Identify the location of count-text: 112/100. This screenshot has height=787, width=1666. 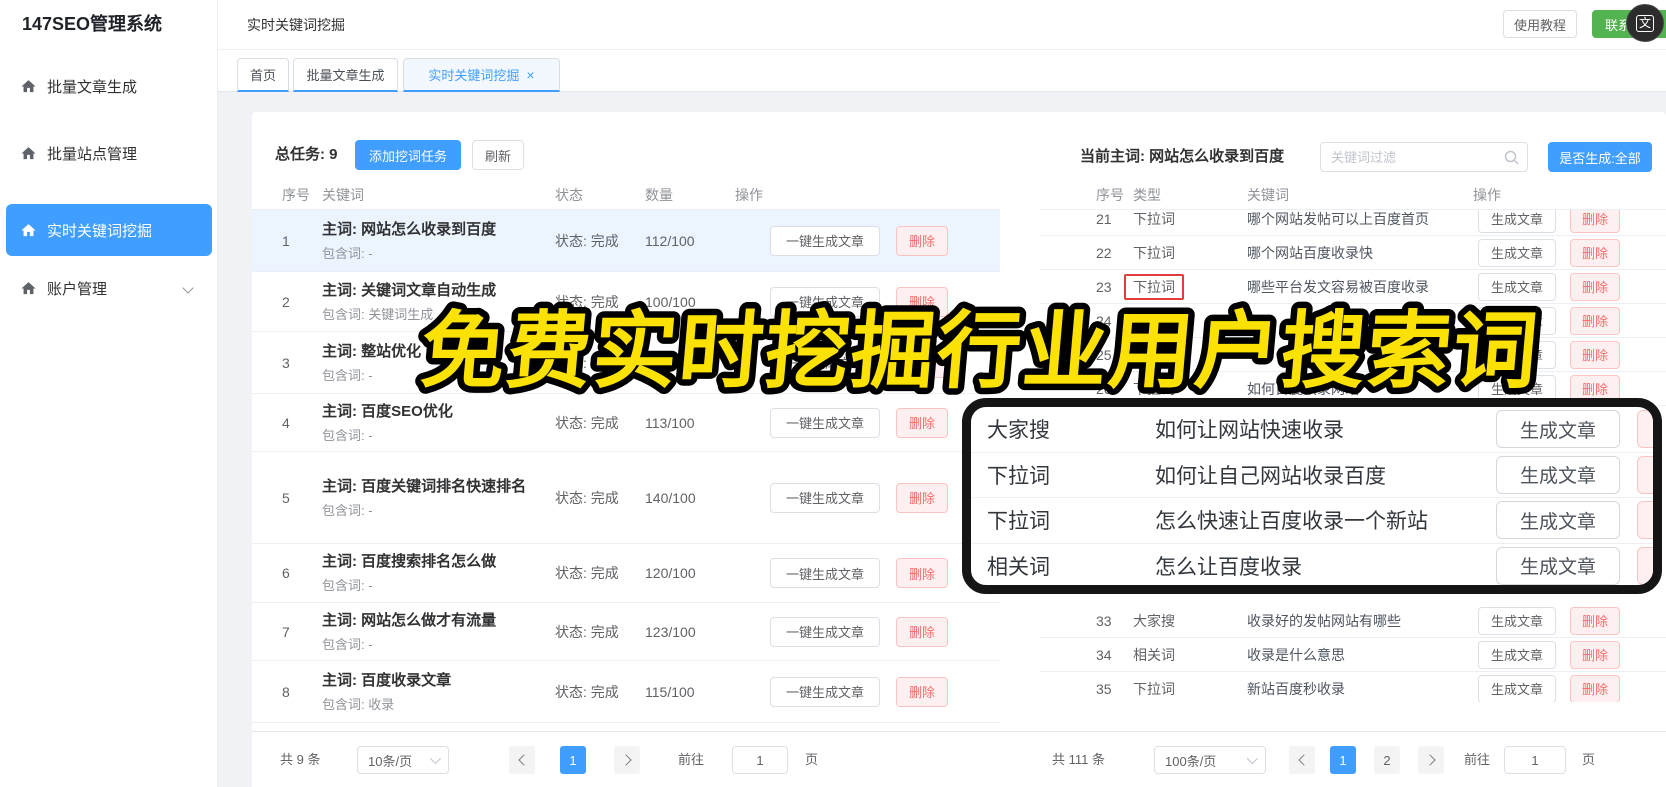
(670, 240).